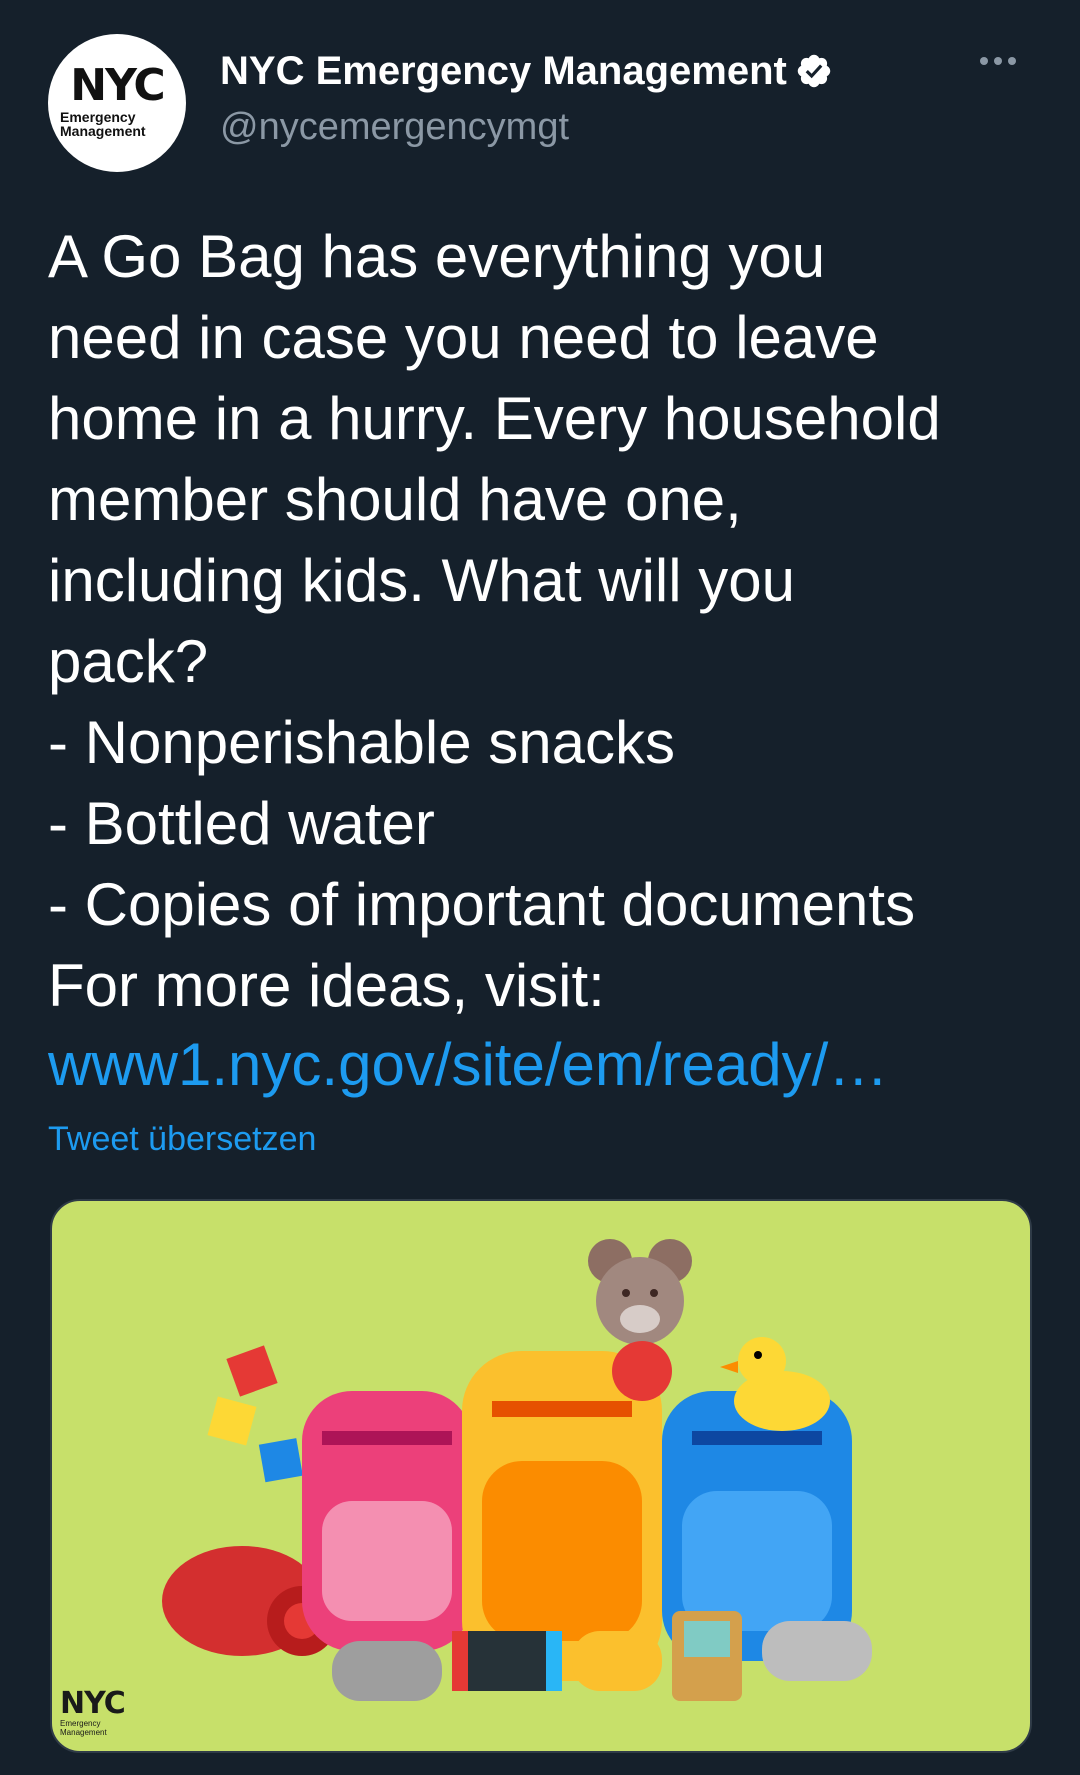 Image resolution: width=1080 pixels, height=1775 pixels. Describe the element at coordinates (503, 71) in the screenshot. I see `display-name: NYC Emergency Management` at that location.